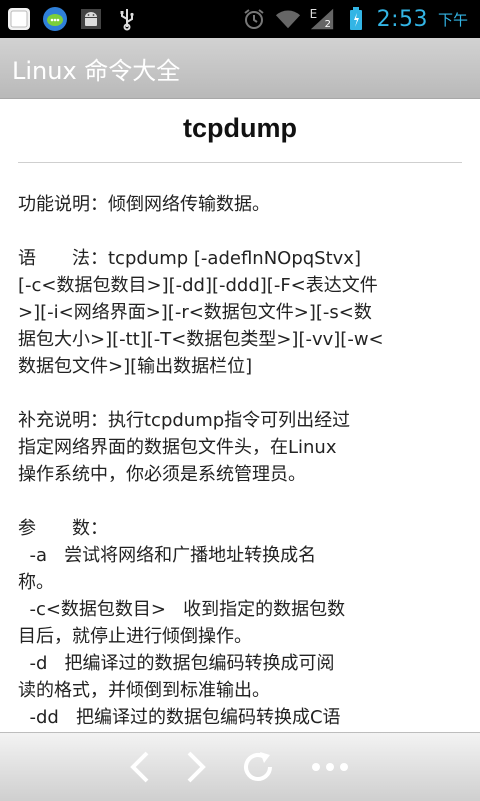  What do you see at coordinates (198, 285) in the screenshot?
I see `article-line: [-c<数据包数目>][-dd][-ddd][-F<表达文件` at bounding box center [198, 285].